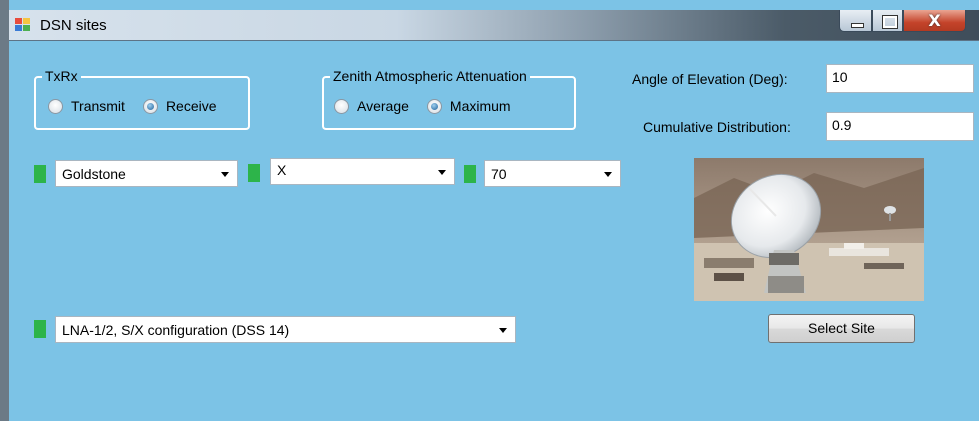 This screenshot has width=979, height=421. What do you see at coordinates (900, 78) in the screenshot?
I see `elevation-input: 10` at bounding box center [900, 78].